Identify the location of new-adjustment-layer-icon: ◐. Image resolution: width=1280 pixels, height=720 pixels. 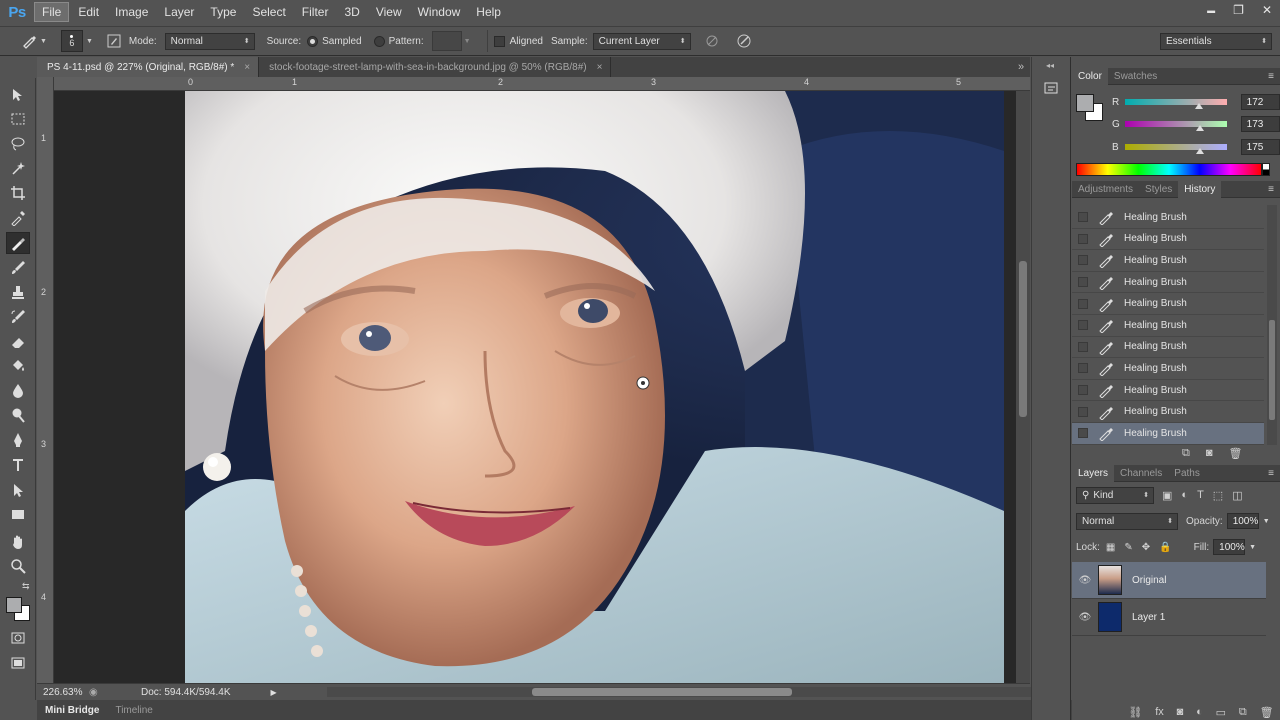
(1199, 712).